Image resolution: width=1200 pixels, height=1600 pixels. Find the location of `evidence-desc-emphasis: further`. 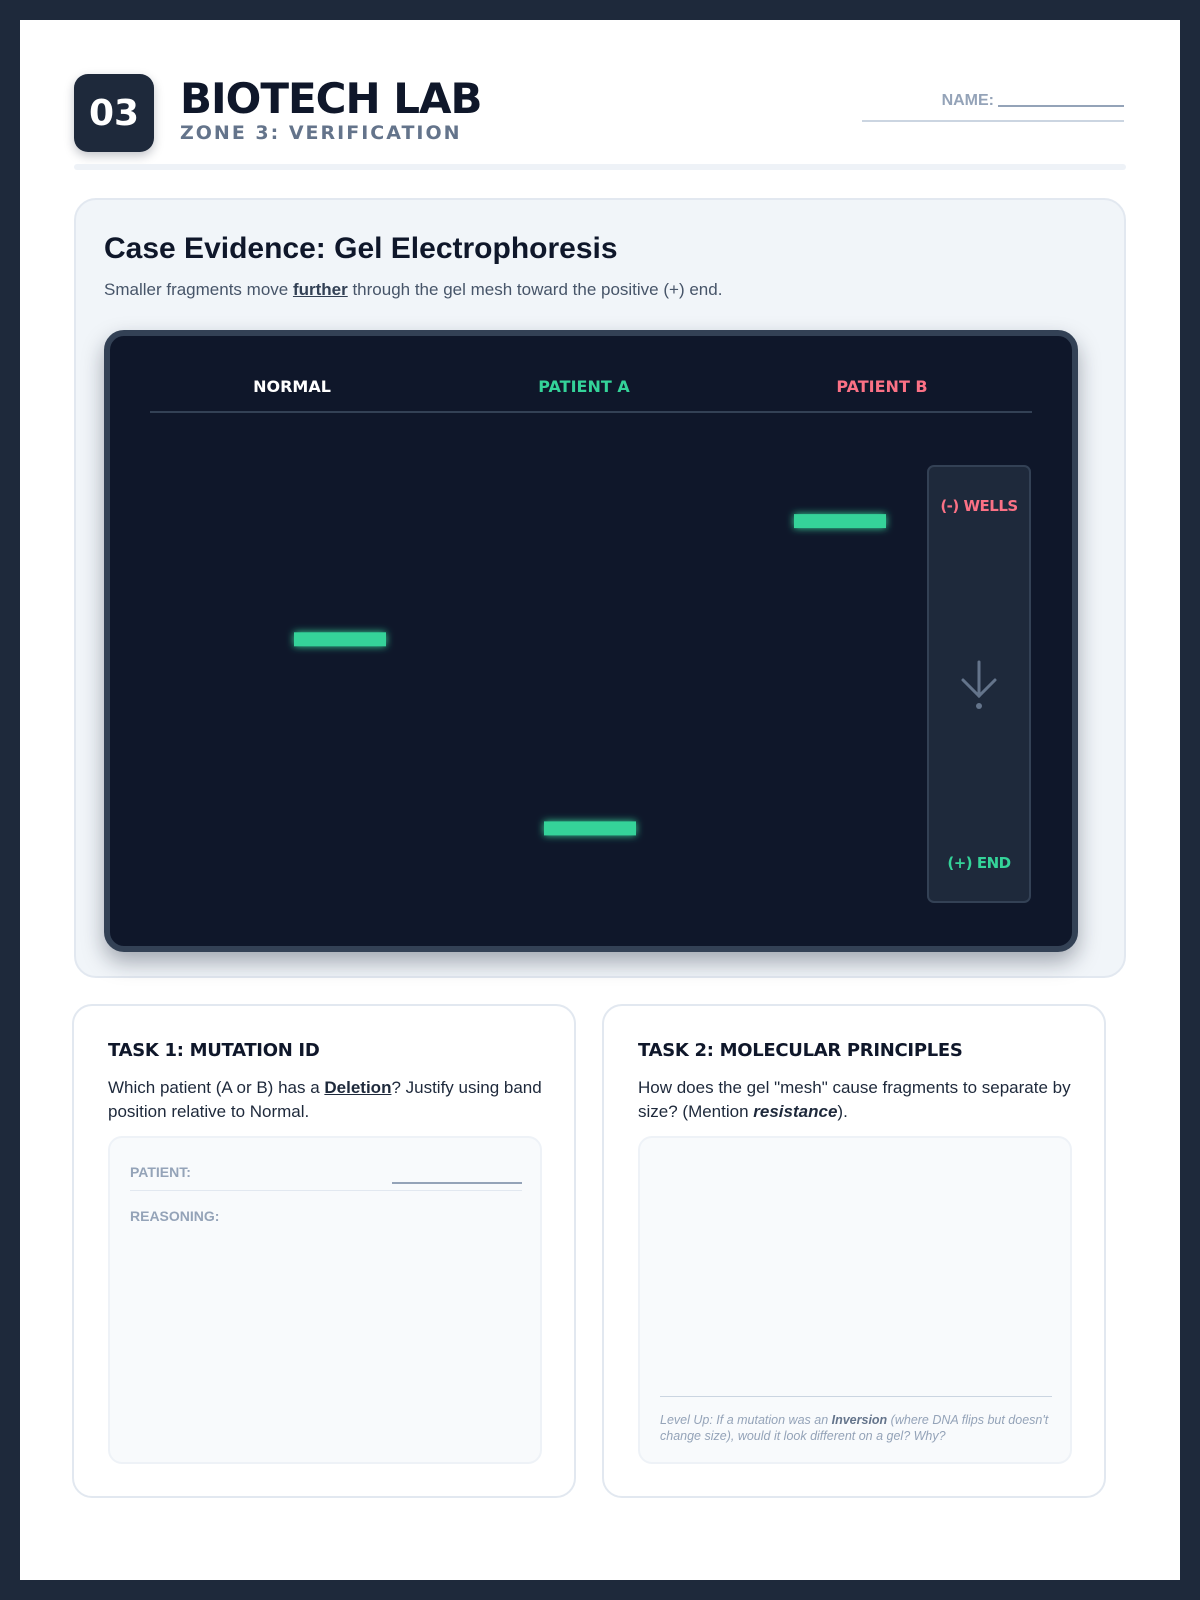

evidence-desc-emphasis: further is located at coordinates (320, 289).